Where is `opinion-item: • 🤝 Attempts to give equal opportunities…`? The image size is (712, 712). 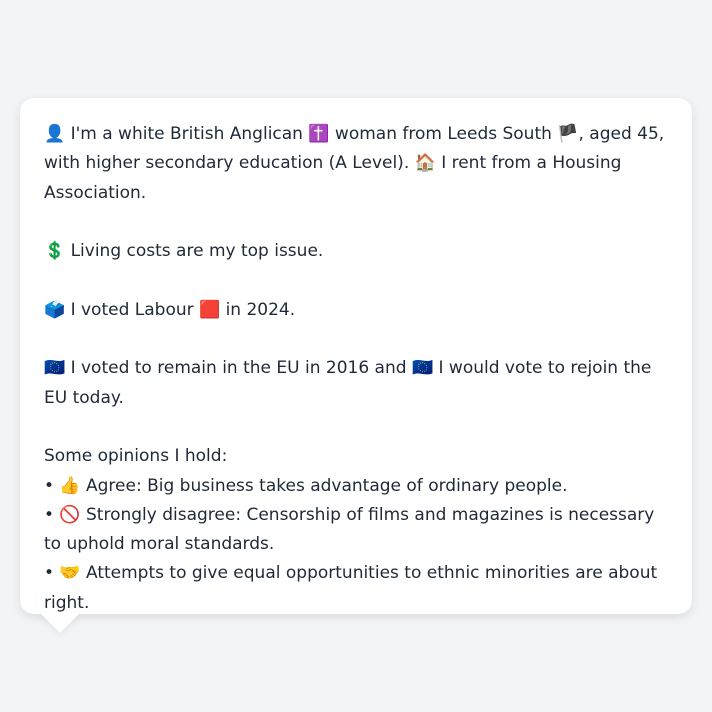
opinion-item: • 🤝 Attempts to give equal opportunities… is located at coordinates (351, 588).